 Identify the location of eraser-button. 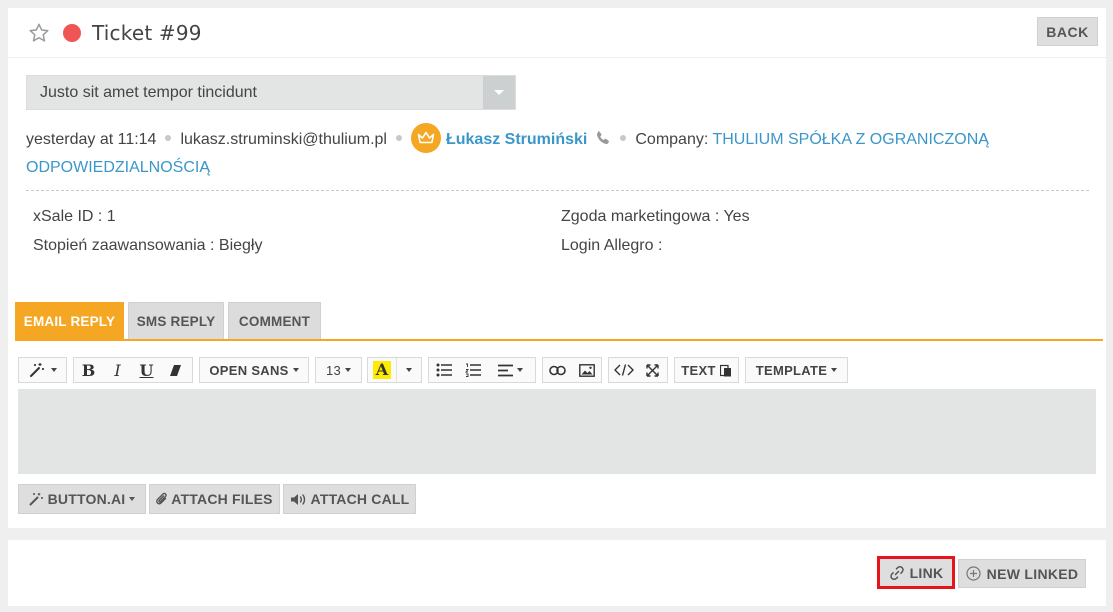
(175, 370).